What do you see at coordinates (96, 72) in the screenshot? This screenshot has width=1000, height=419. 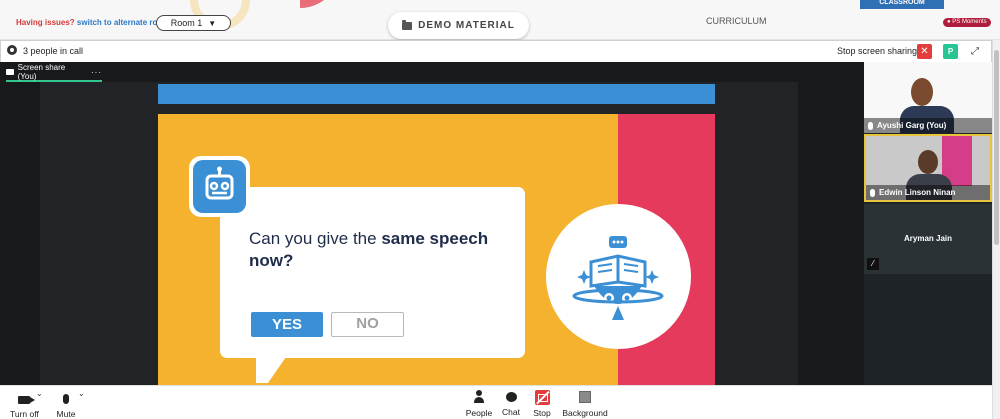 I see `more-options-icon: ···` at bounding box center [96, 72].